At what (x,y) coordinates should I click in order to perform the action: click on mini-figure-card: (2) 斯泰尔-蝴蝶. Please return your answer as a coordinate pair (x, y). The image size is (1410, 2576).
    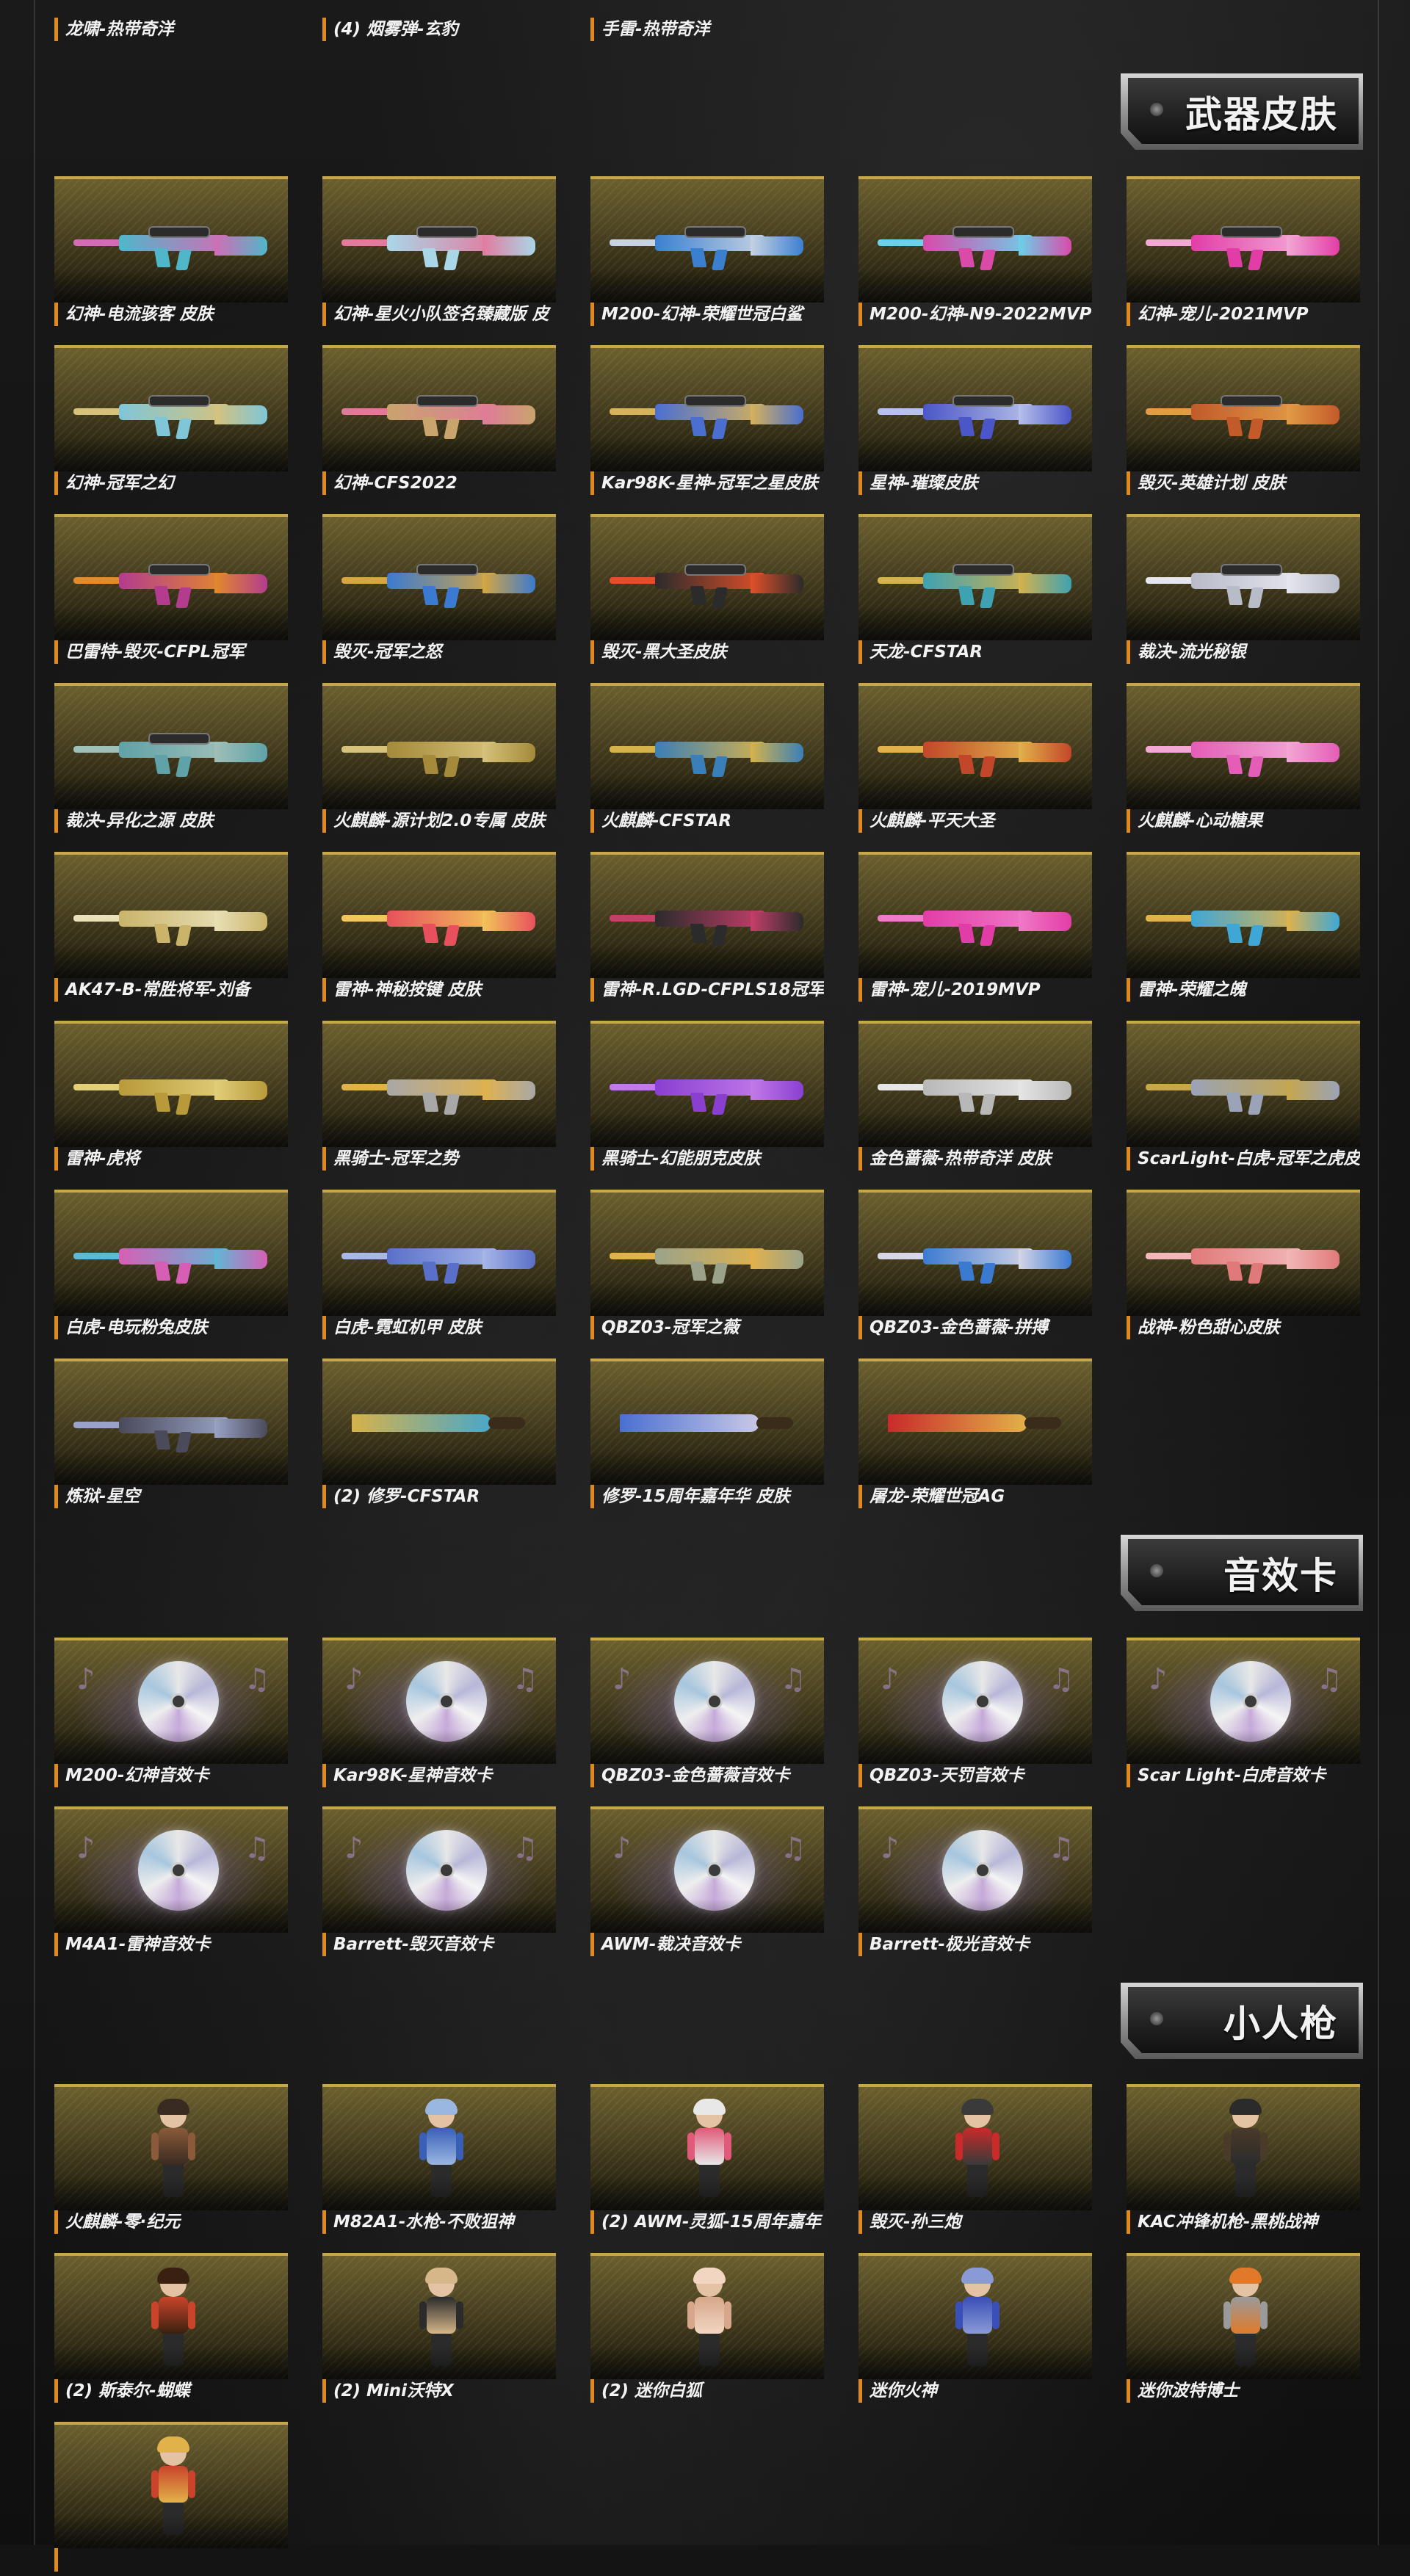
    Looking at the image, I should click on (171, 2330).